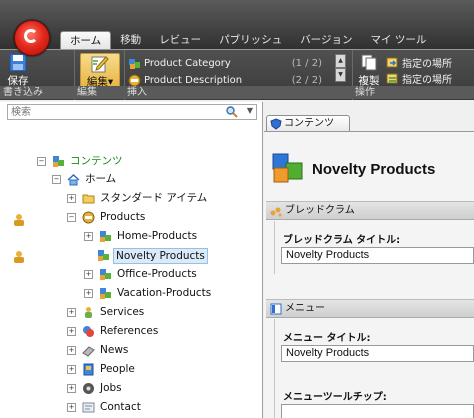  I want to click on product-group-large-icon, so click(287, 168).